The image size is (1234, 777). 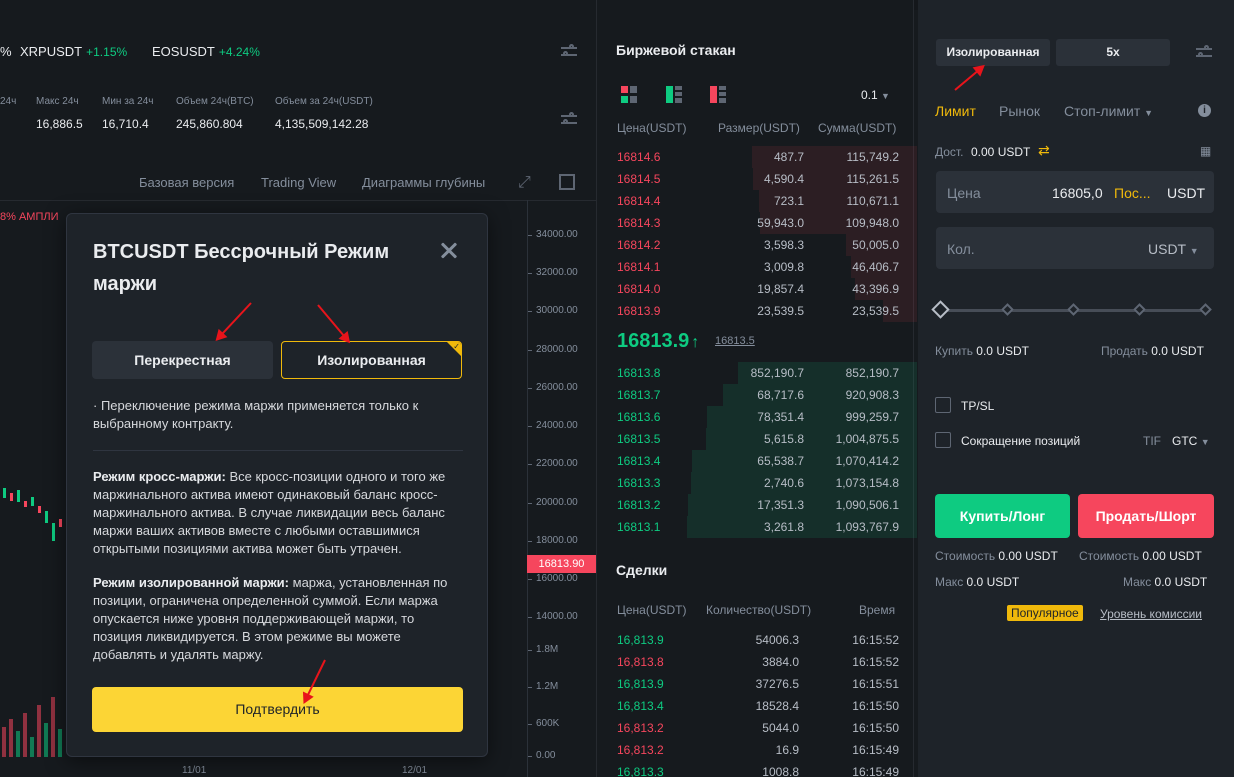 I want to click on quantity-currency-select: USDT ▼, so click(x=1173, y=249).